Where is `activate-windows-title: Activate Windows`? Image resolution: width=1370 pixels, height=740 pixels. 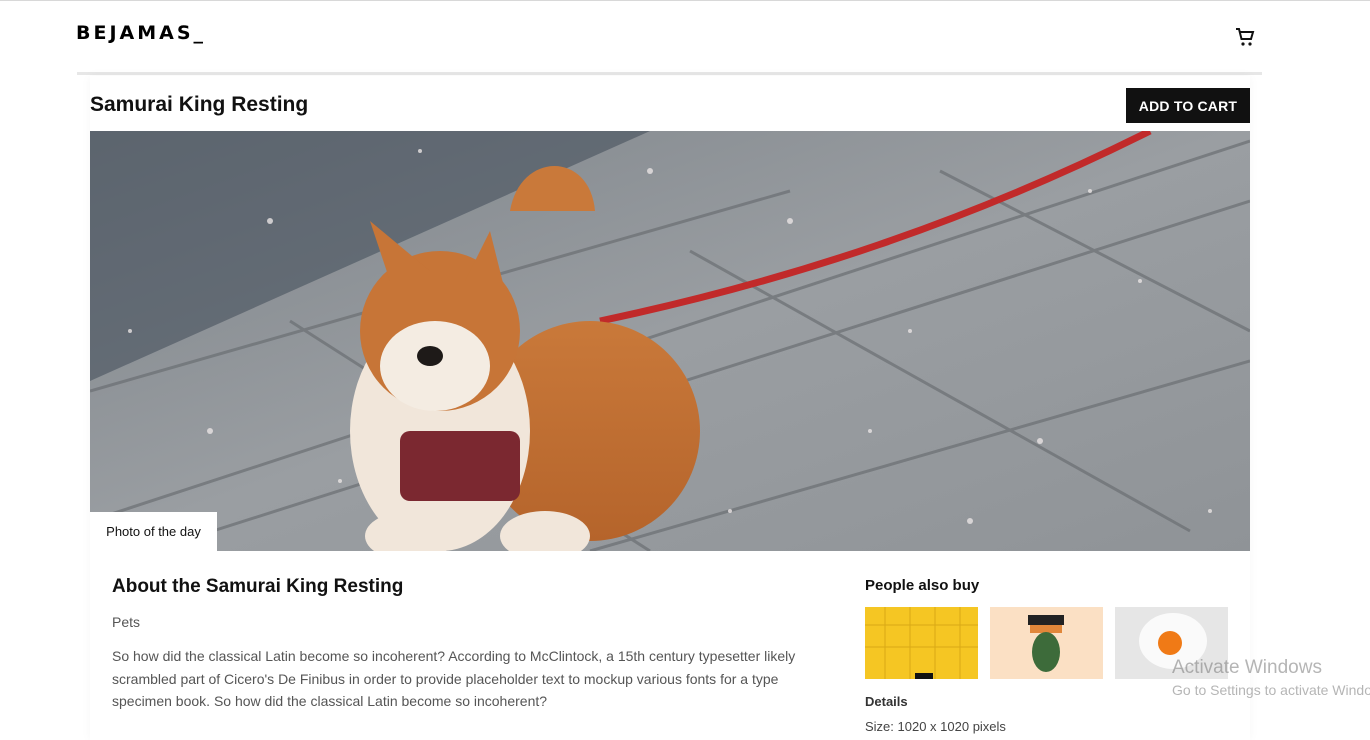 activate-windows-title: Activate Windows is located at coordinates (1247, 667).